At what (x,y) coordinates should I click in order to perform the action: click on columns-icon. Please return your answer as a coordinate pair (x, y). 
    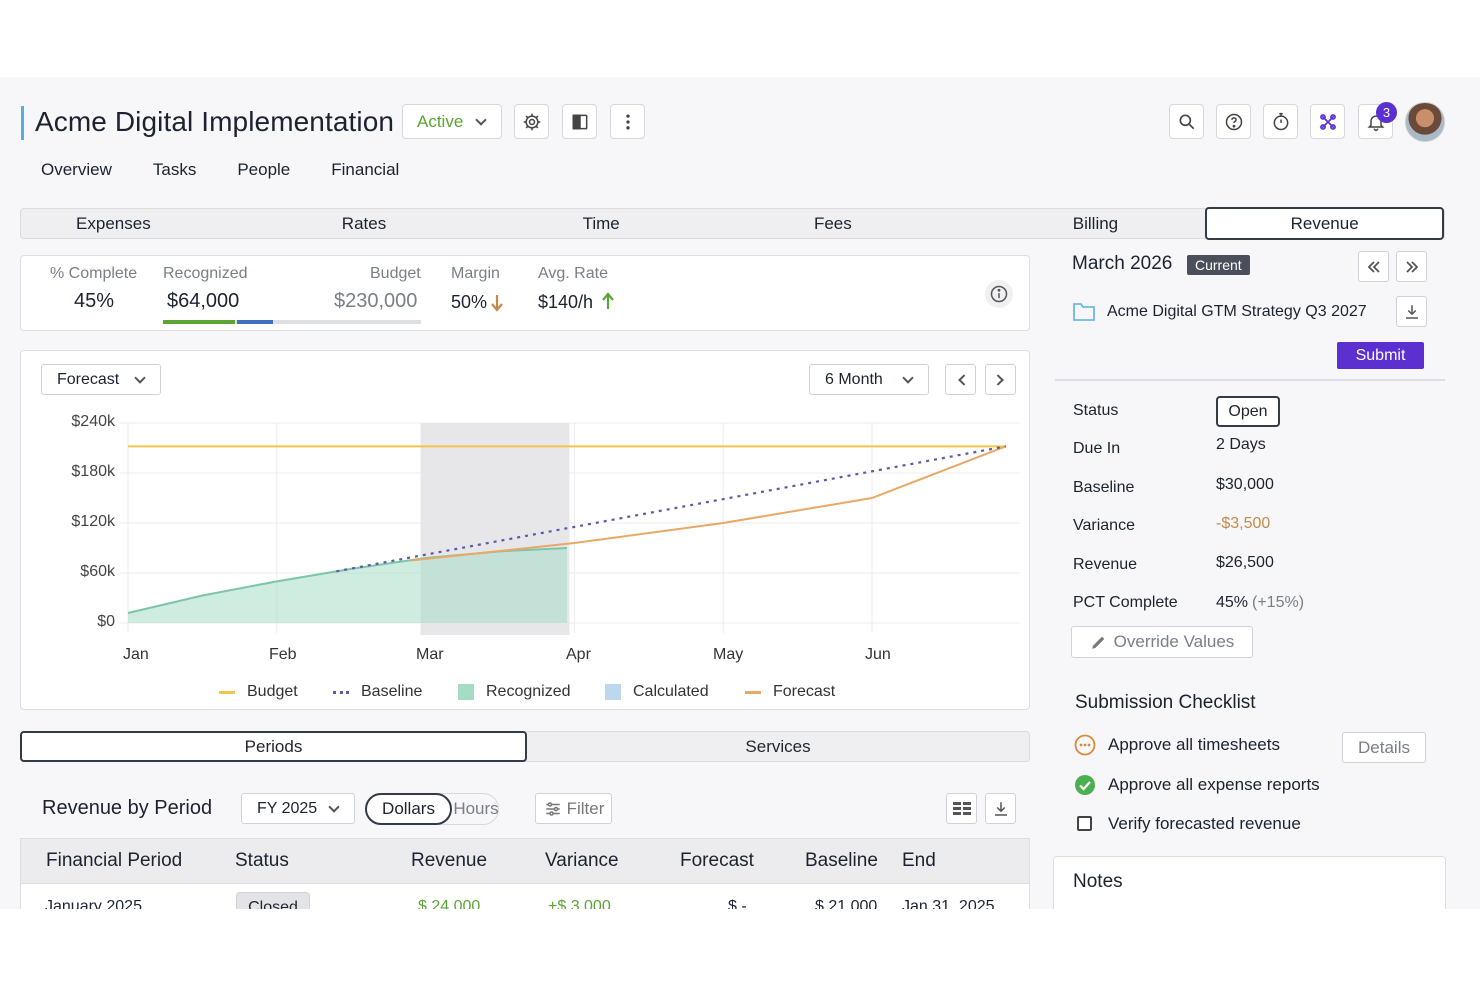
    Looking at the image, I should click on (961, 808).